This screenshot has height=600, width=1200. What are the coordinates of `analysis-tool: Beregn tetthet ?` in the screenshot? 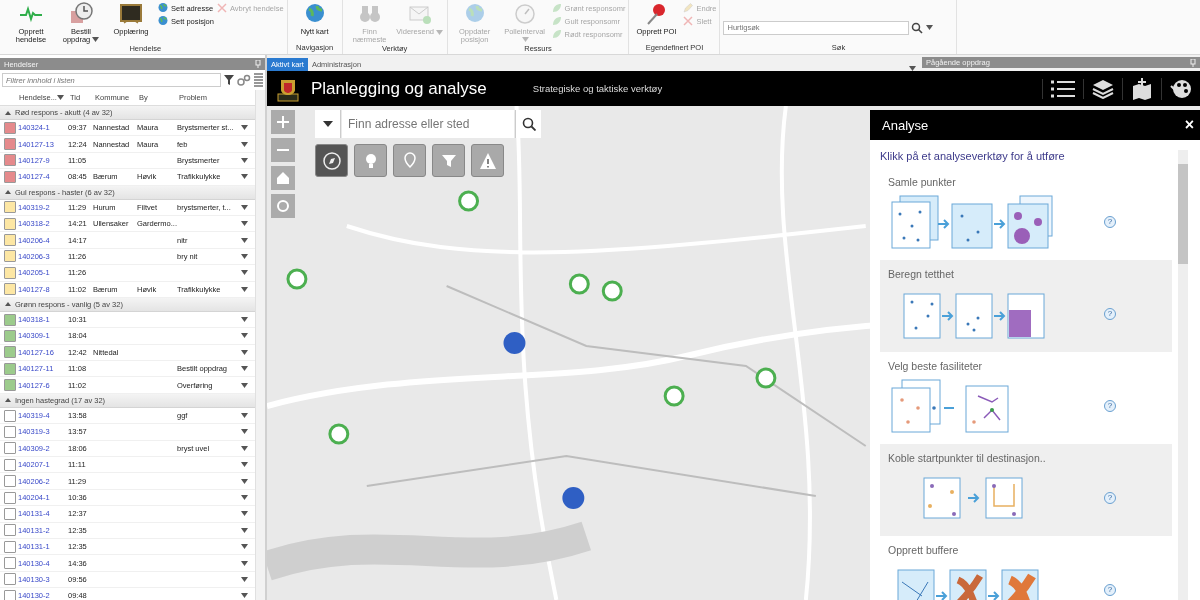 It's located at (1026, 306).